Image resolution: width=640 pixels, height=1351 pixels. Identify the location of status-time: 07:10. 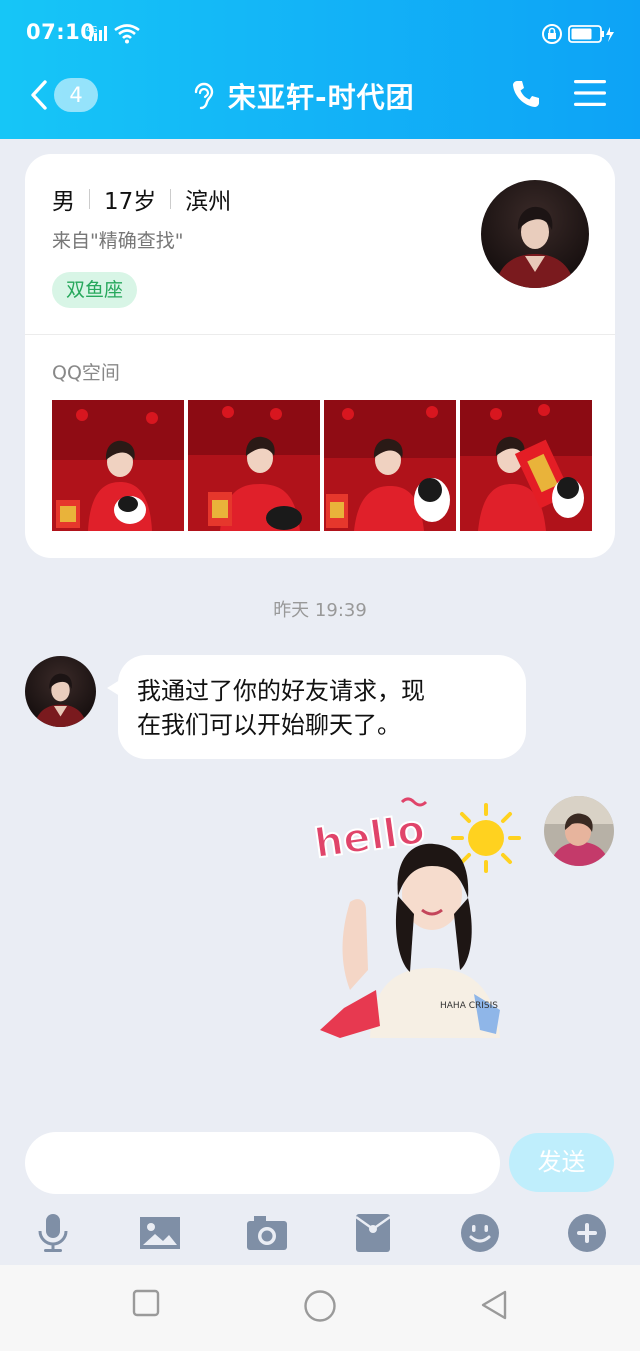
(61, 32).